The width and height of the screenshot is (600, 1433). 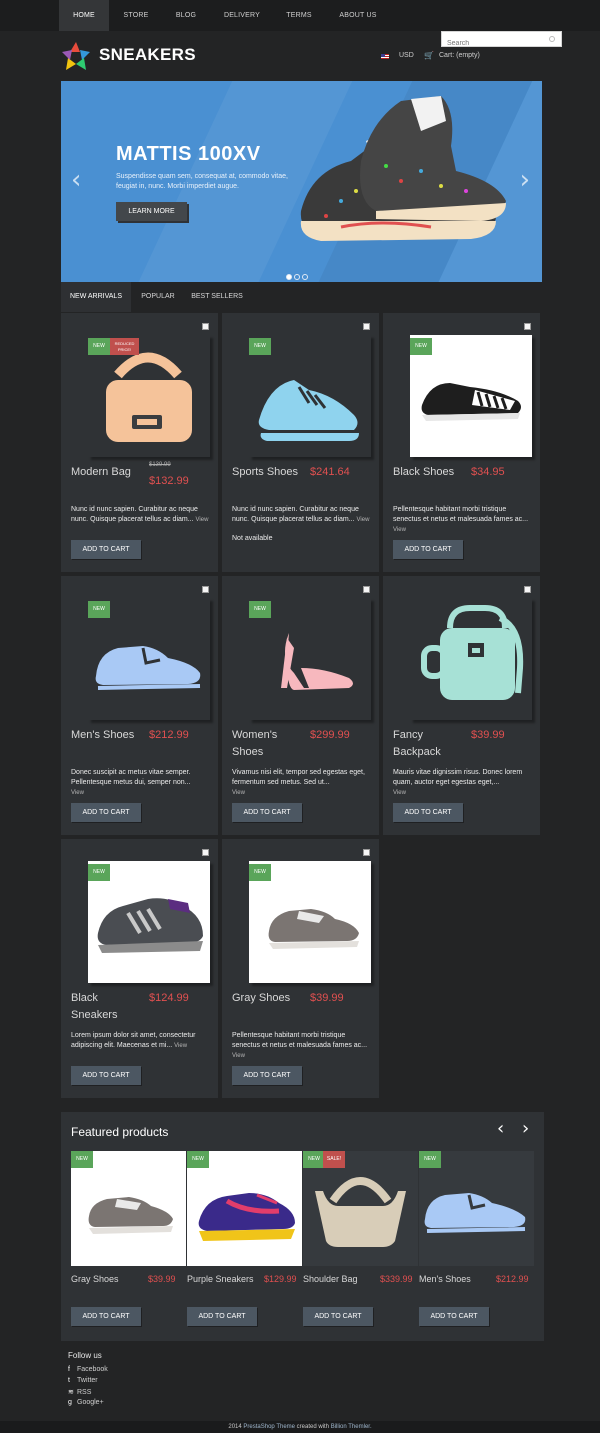 What do you see at coordinates (107, 735) in the screenshot?
I see `product-name: Men's Shoes` at bounding box center [107, 735].